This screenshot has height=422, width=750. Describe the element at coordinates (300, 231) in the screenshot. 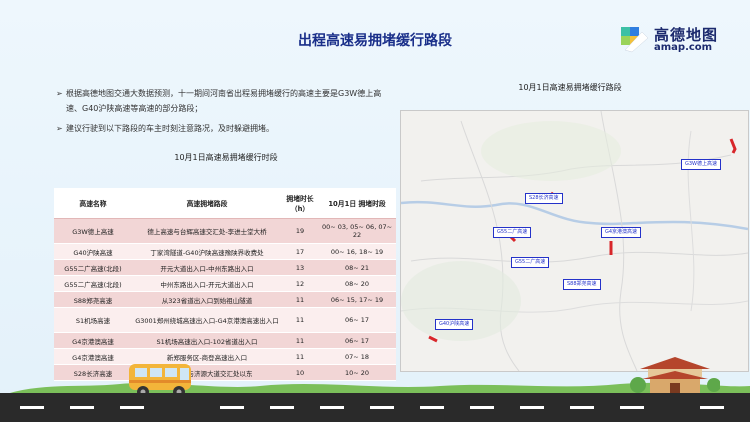

I see `cell-duration: 19` at that location.